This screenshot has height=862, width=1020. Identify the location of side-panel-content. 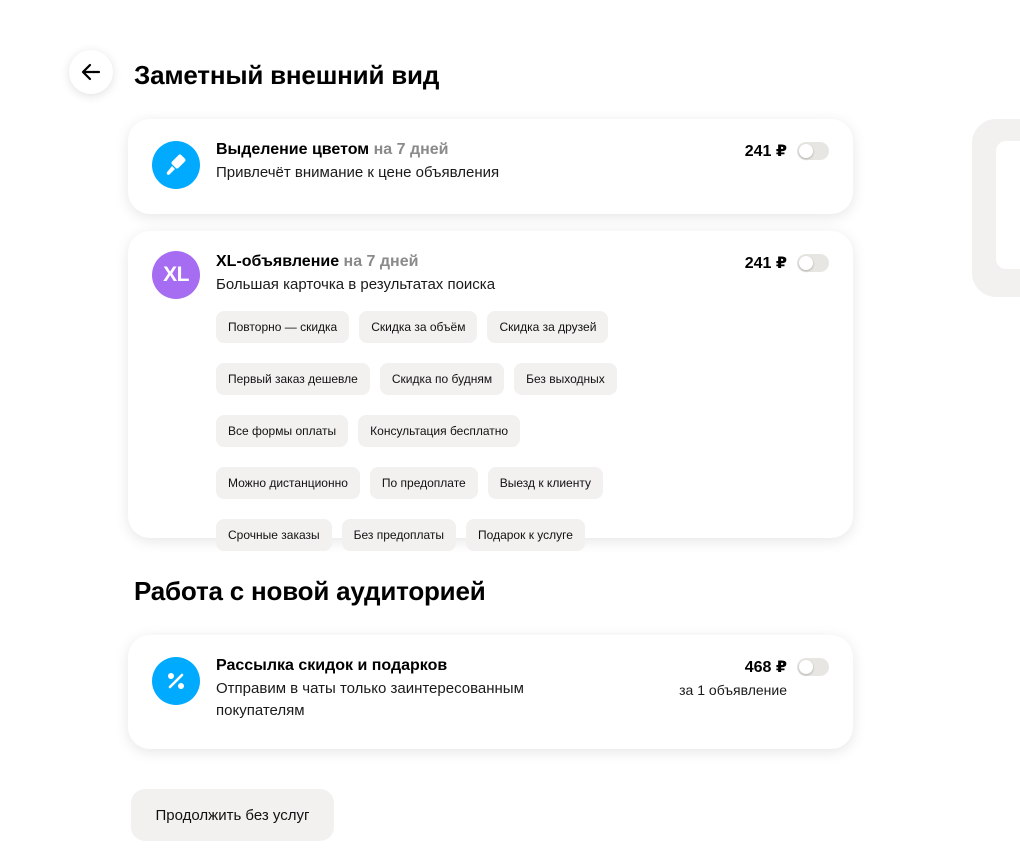
(1008, 205).